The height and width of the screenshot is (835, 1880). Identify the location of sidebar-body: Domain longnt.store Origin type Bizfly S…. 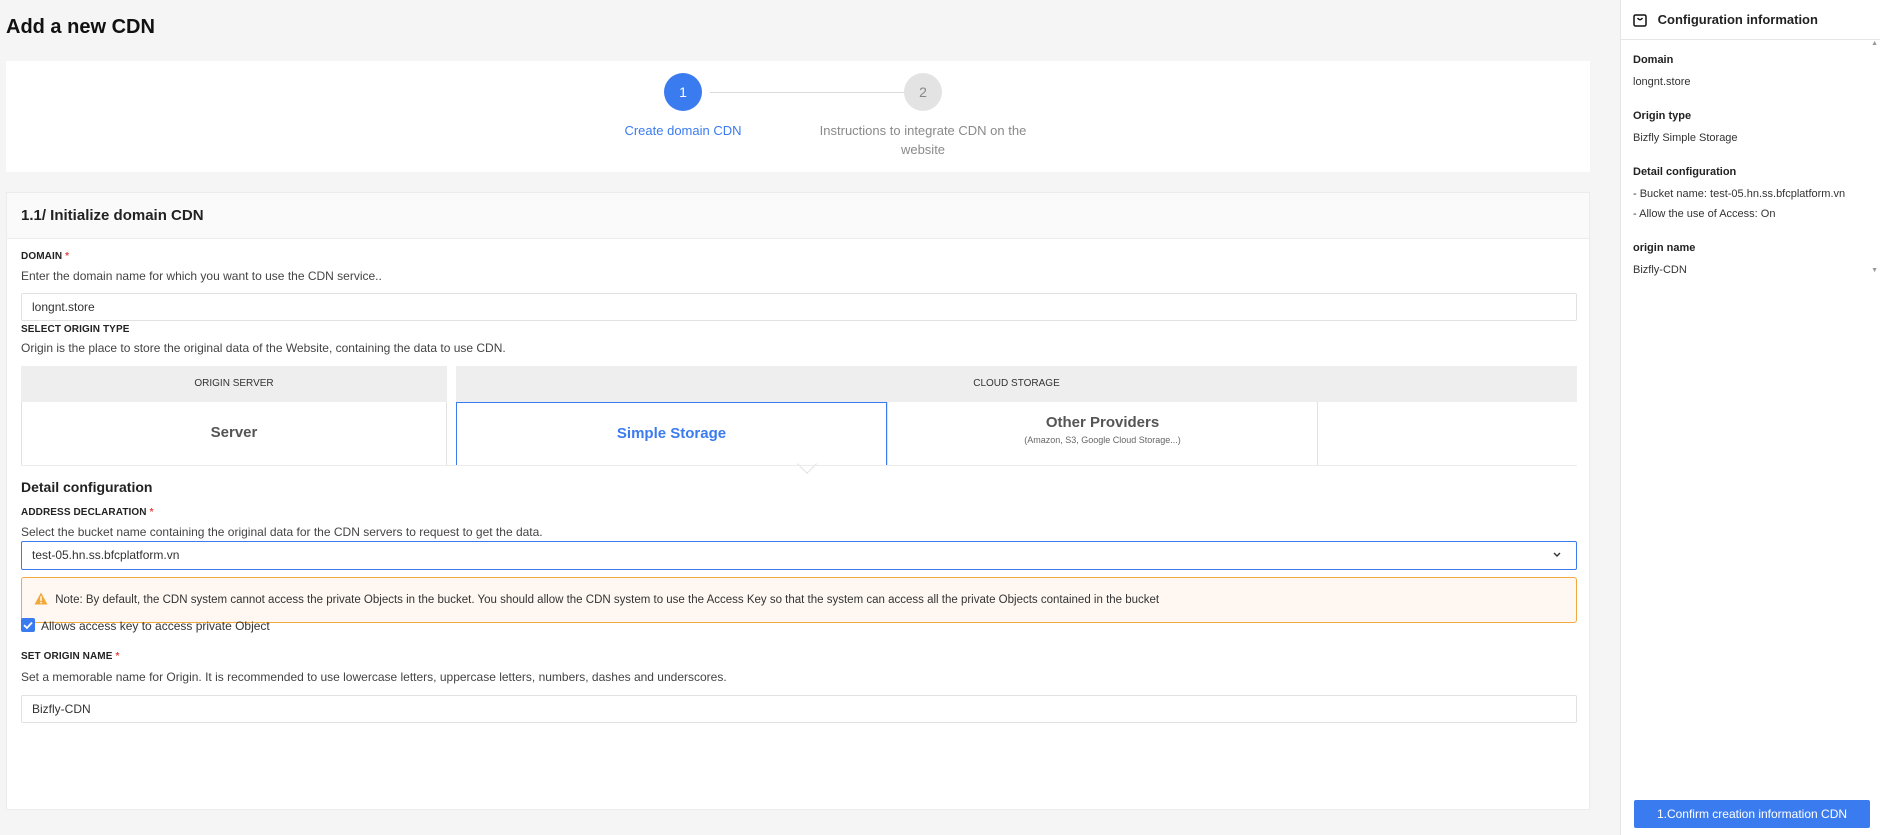
(1750, 176).